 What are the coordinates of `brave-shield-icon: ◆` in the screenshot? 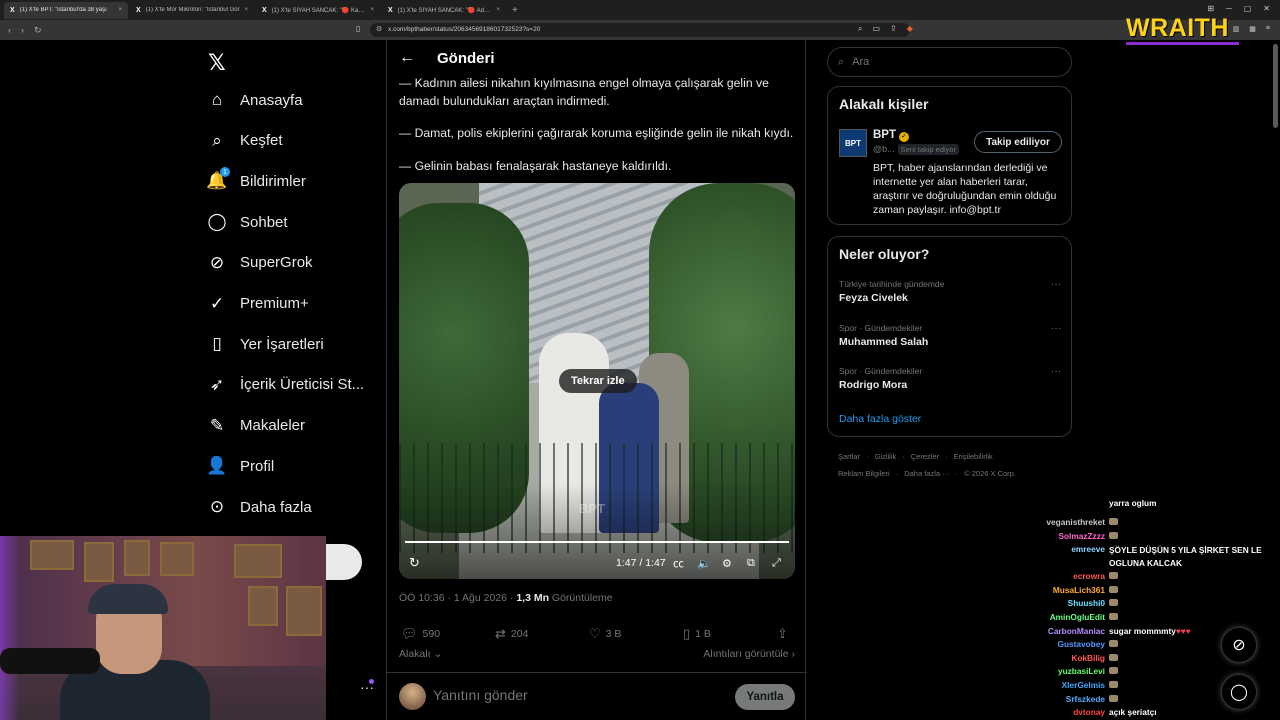 It's located at (910, 29).